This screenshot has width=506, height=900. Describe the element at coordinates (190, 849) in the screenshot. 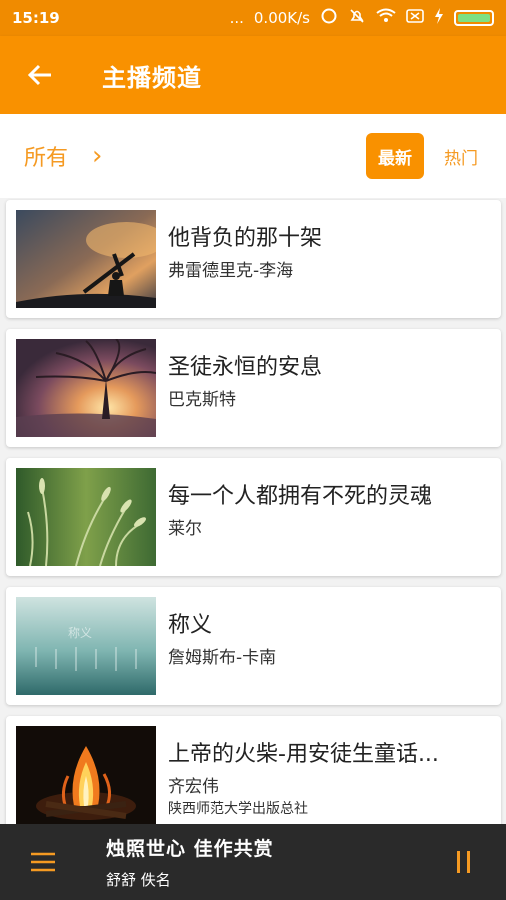

I see `now-playing-title: 烛照世心 佳作共赏` at that location.